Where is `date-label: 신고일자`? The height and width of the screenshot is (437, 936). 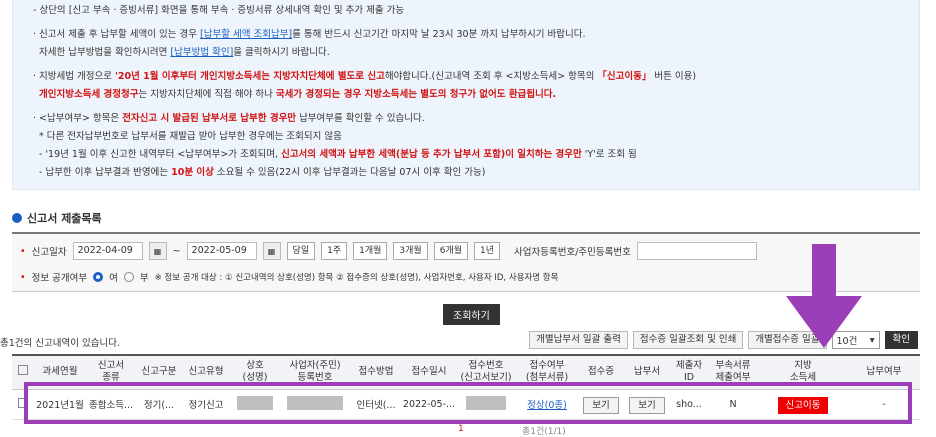 date-label: 신고일자 is located at coordinates (49, 252).